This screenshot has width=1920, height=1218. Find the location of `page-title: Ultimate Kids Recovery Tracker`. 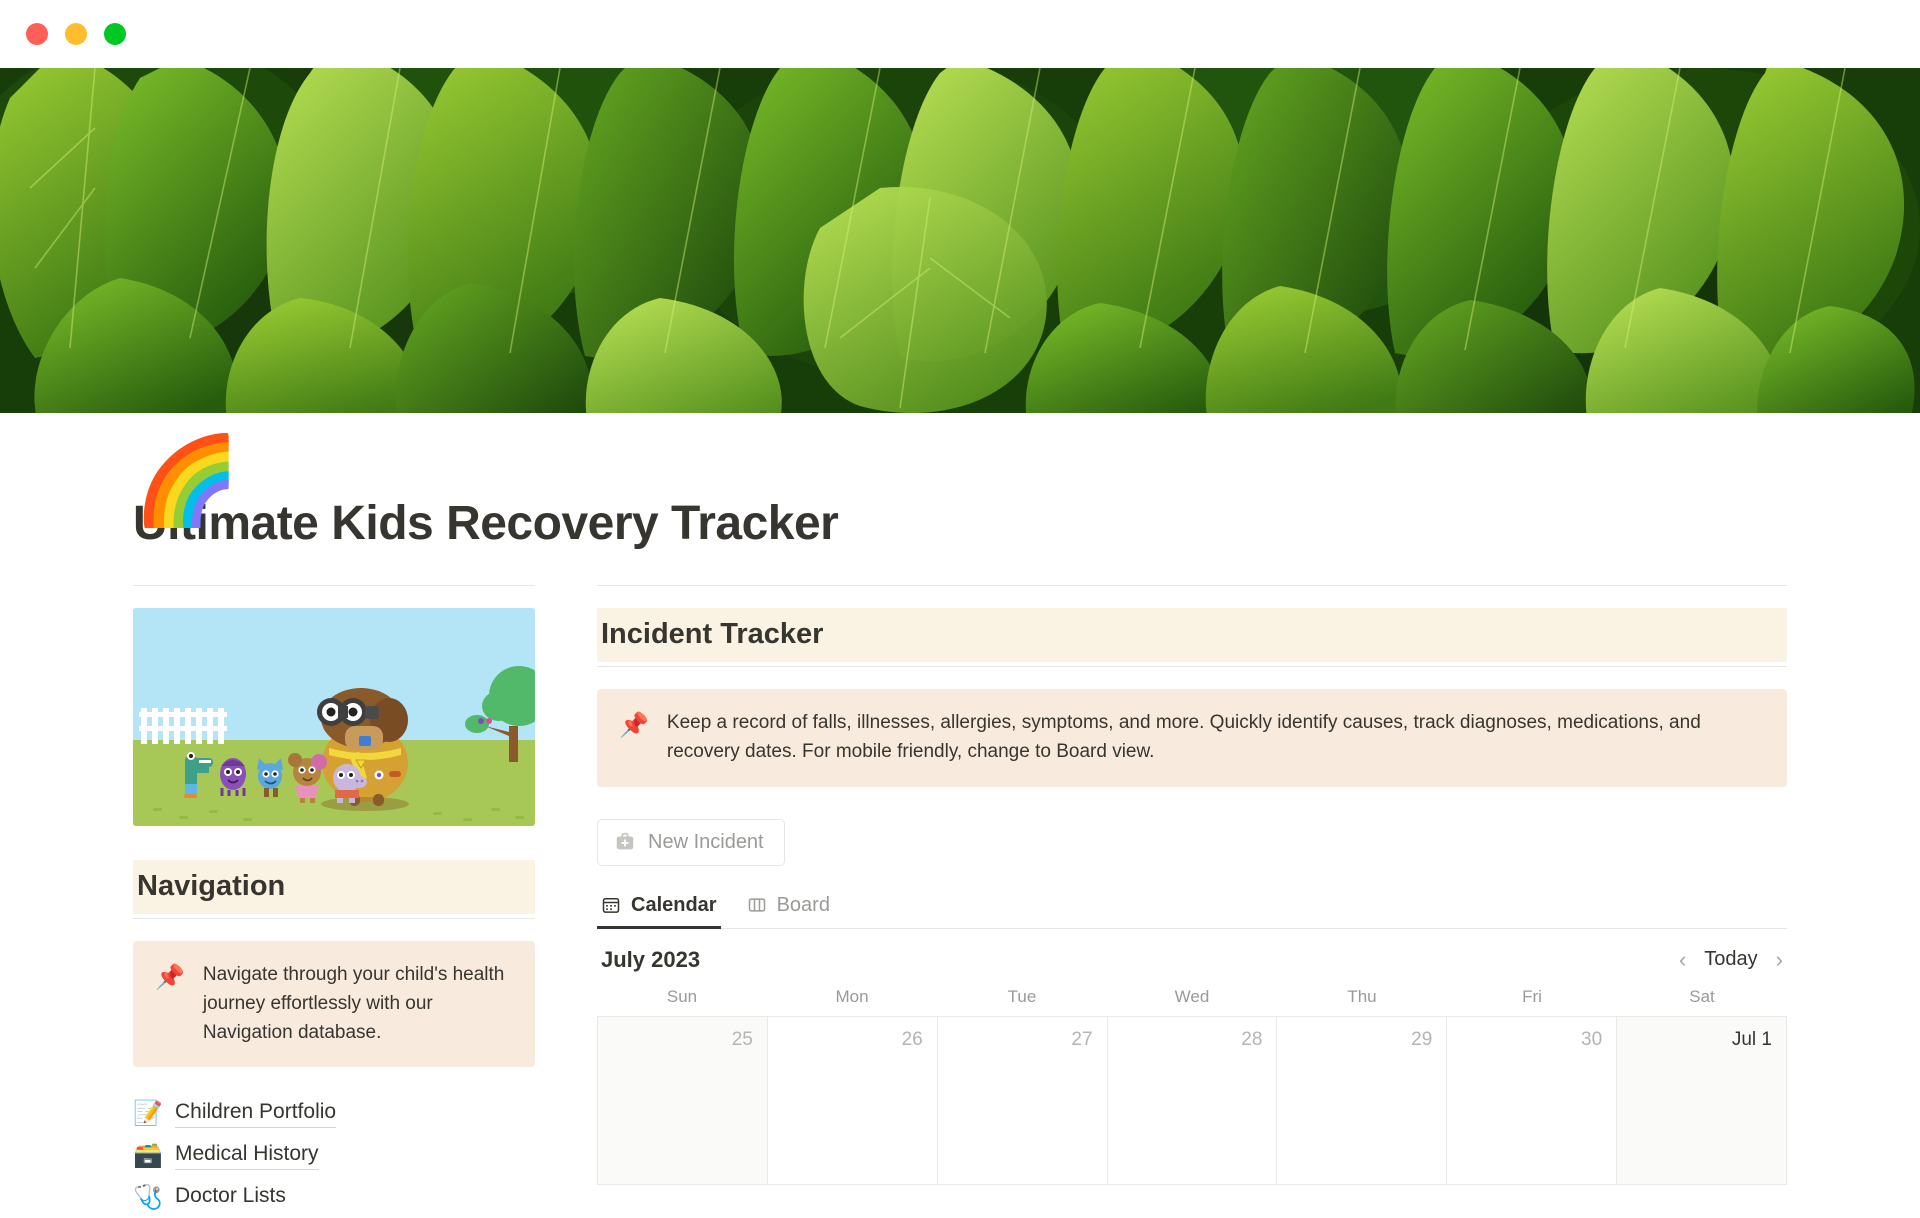

page-title: Ultimate Kids Recovery Tracker is located at coordinates (486, 523).